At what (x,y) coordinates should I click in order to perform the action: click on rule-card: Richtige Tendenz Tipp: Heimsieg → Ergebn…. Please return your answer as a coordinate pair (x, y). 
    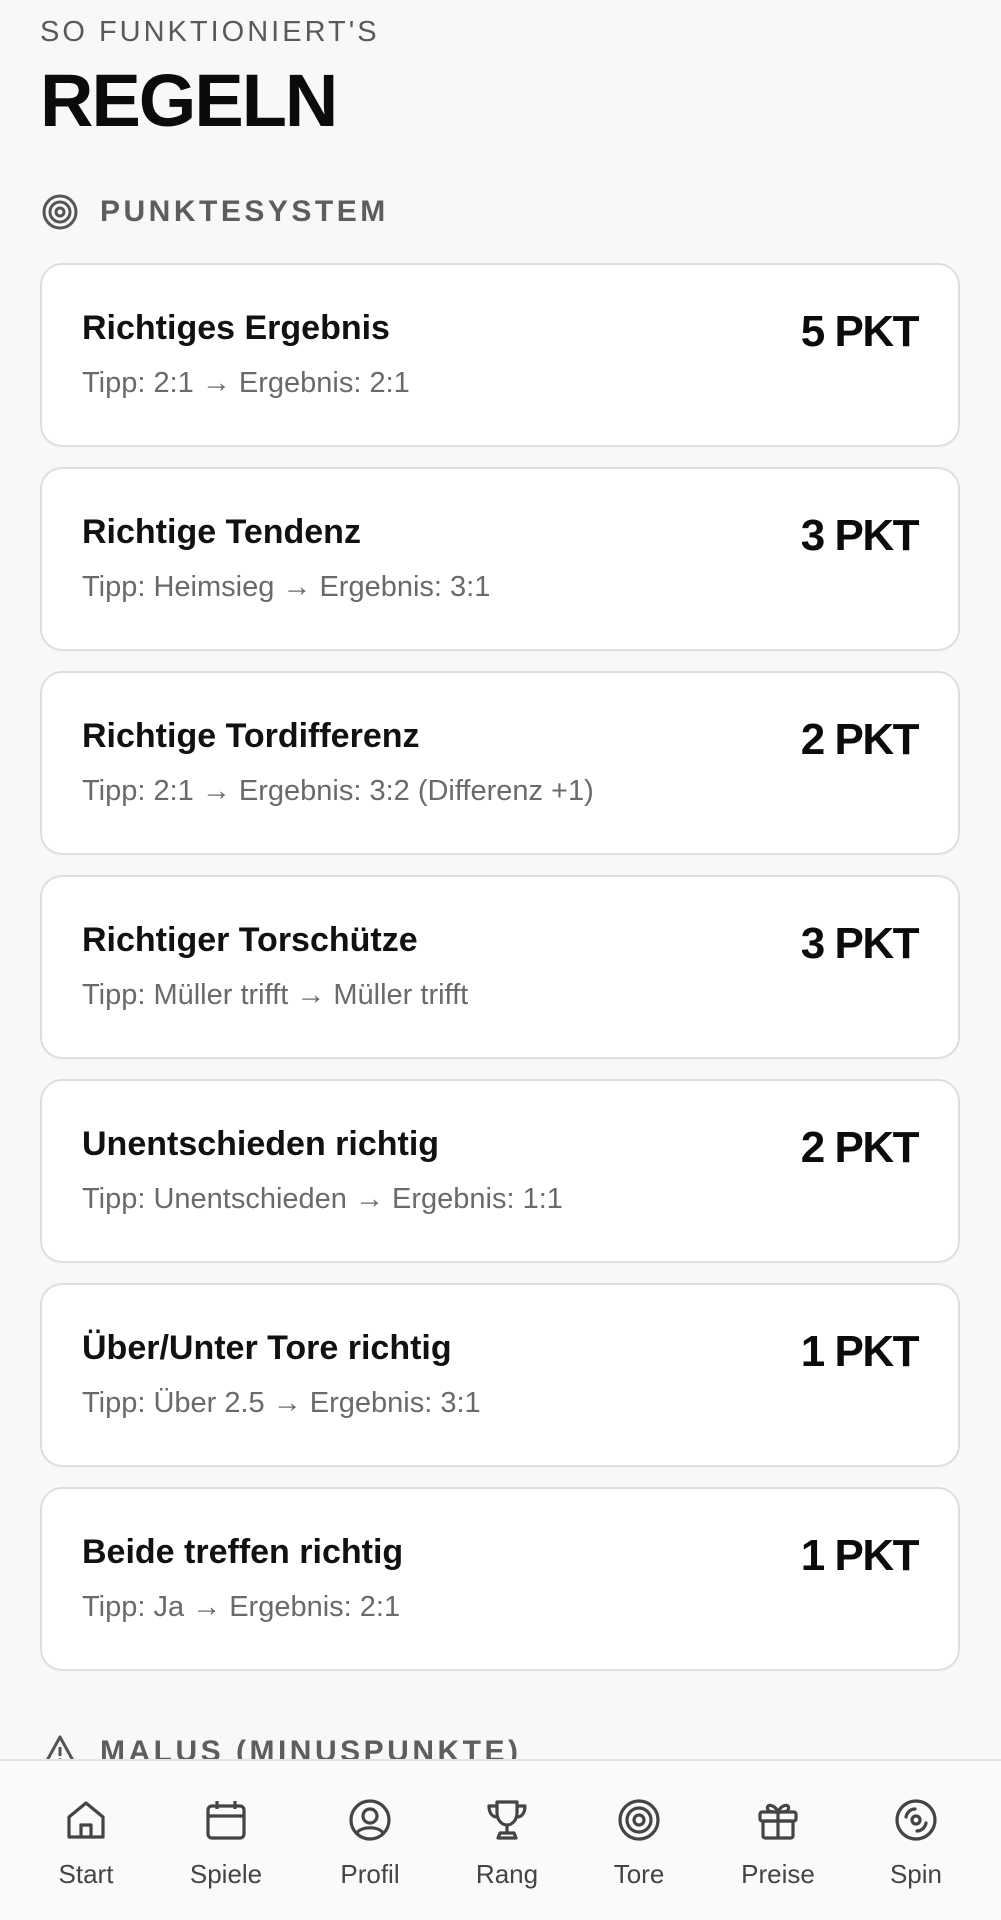
    Looking at the image, I should click on (500, 559).